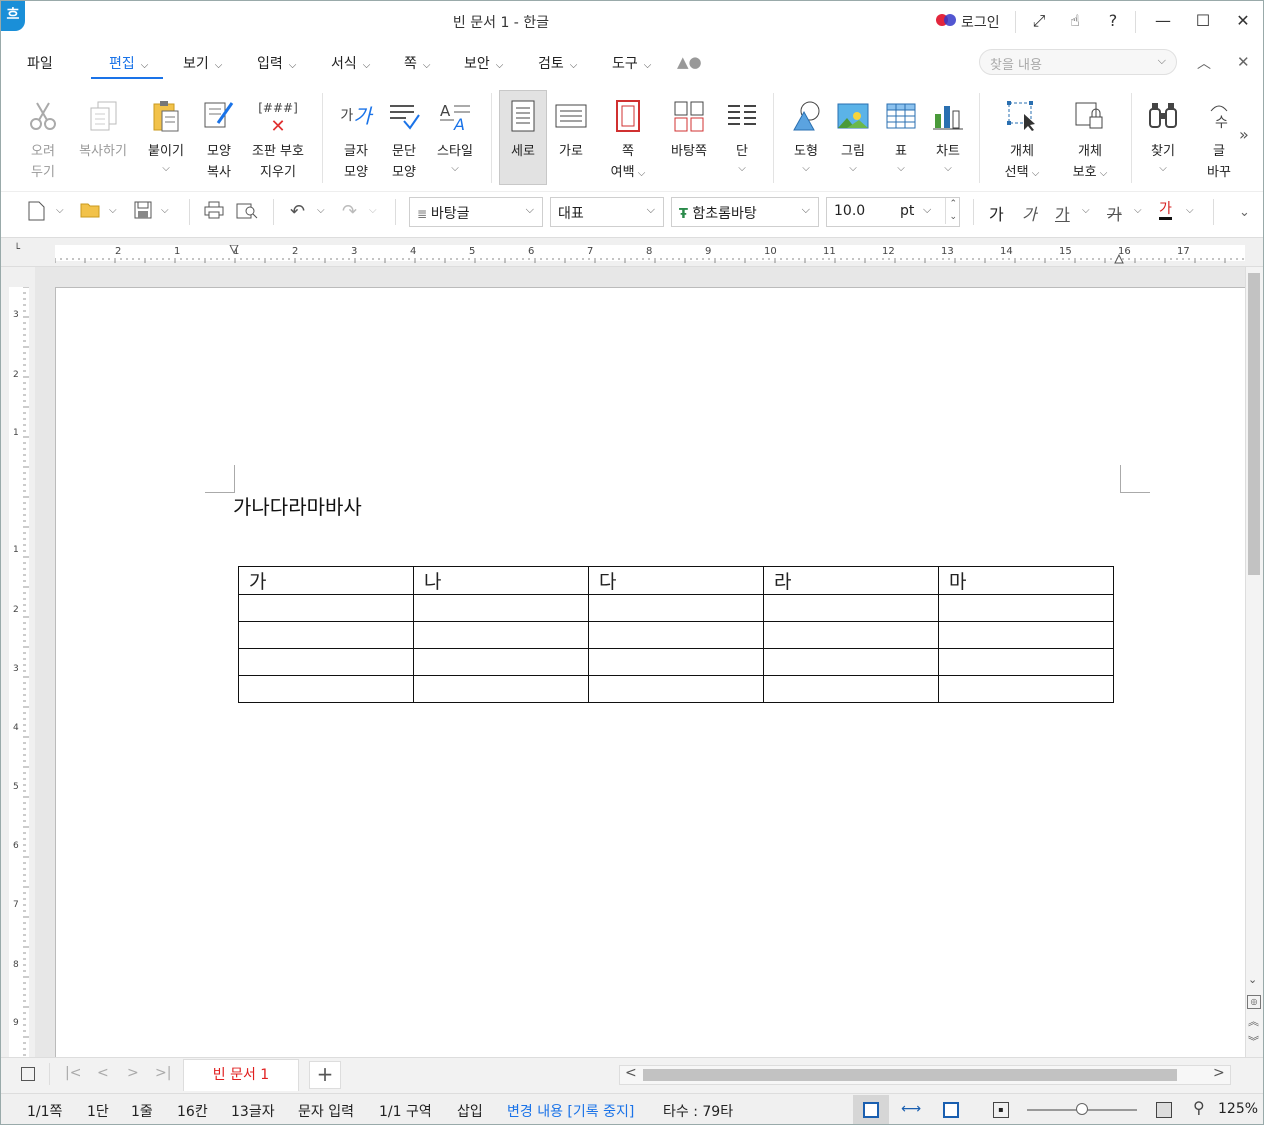 This screenshot has width=1264, height=1125. What do you see at coordinates (133, 1073) in the screenshot?
I see `next-tab-icon: >` at bounding box center [133, 1073].